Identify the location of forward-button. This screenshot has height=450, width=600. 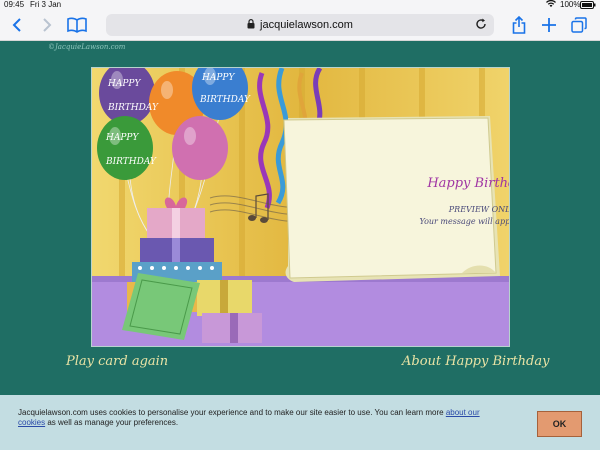
(47, 25).